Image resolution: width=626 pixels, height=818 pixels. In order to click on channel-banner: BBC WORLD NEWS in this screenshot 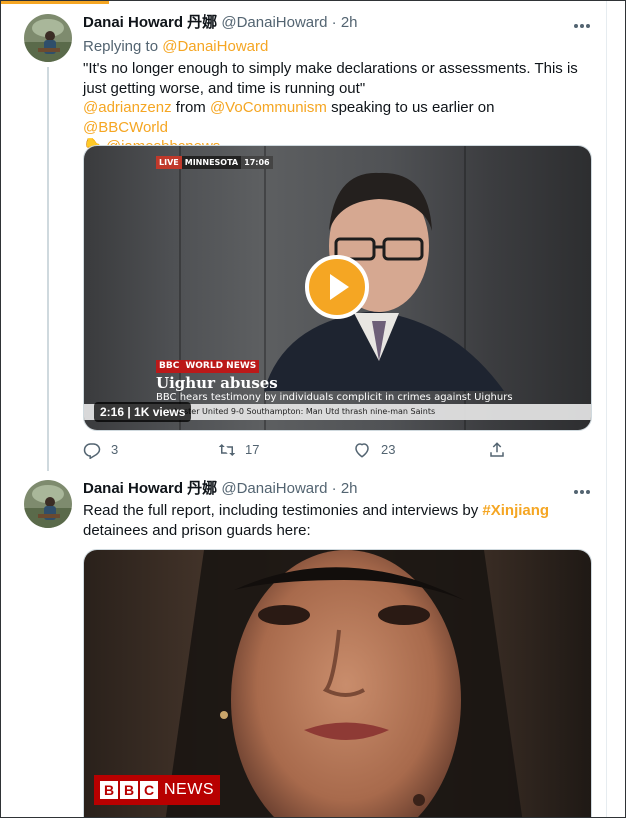, I will do `click(208, 366)`.